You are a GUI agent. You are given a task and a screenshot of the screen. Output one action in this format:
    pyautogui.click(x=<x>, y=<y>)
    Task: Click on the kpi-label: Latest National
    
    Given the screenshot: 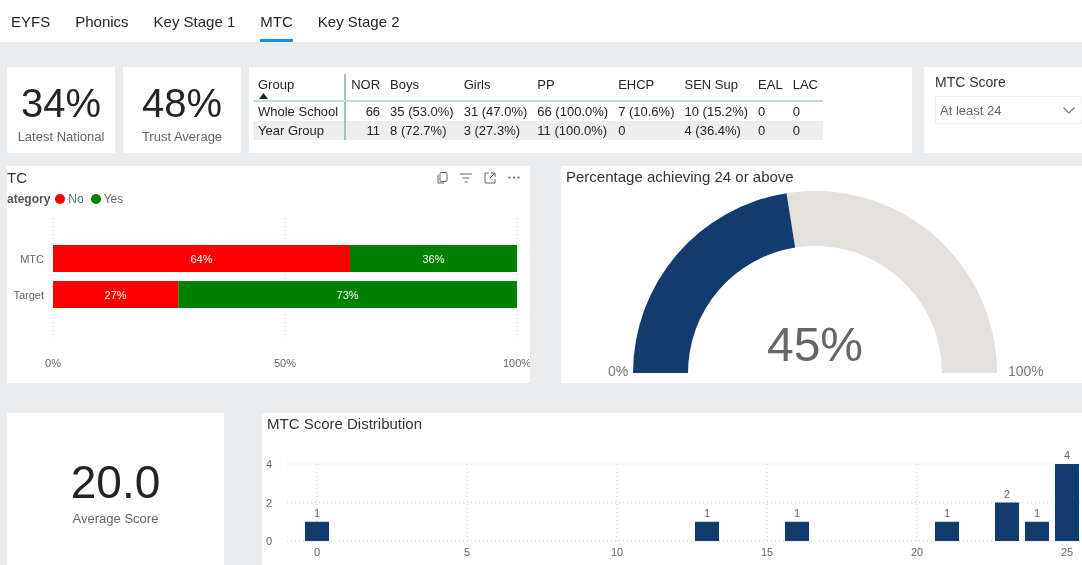 What is the action you would take?
    pyautogui.click(x=61, y=136)
    